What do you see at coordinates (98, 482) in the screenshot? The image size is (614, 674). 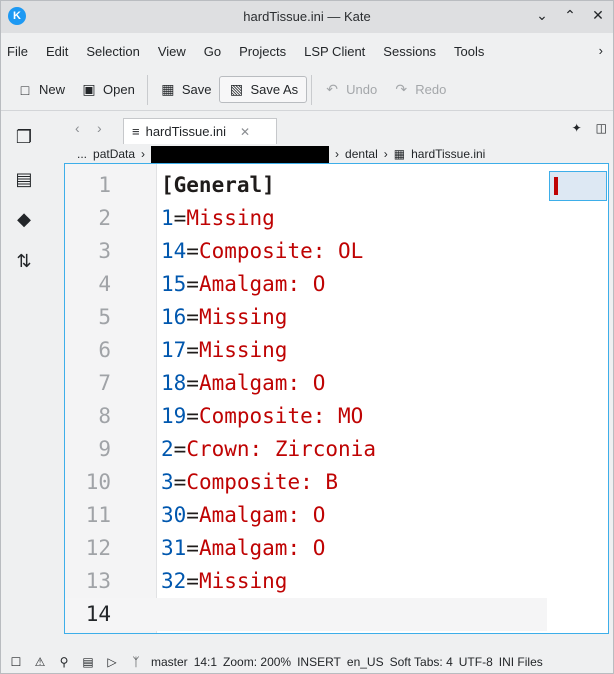 I see `line-number: 10` at bounding box center [98, 482].